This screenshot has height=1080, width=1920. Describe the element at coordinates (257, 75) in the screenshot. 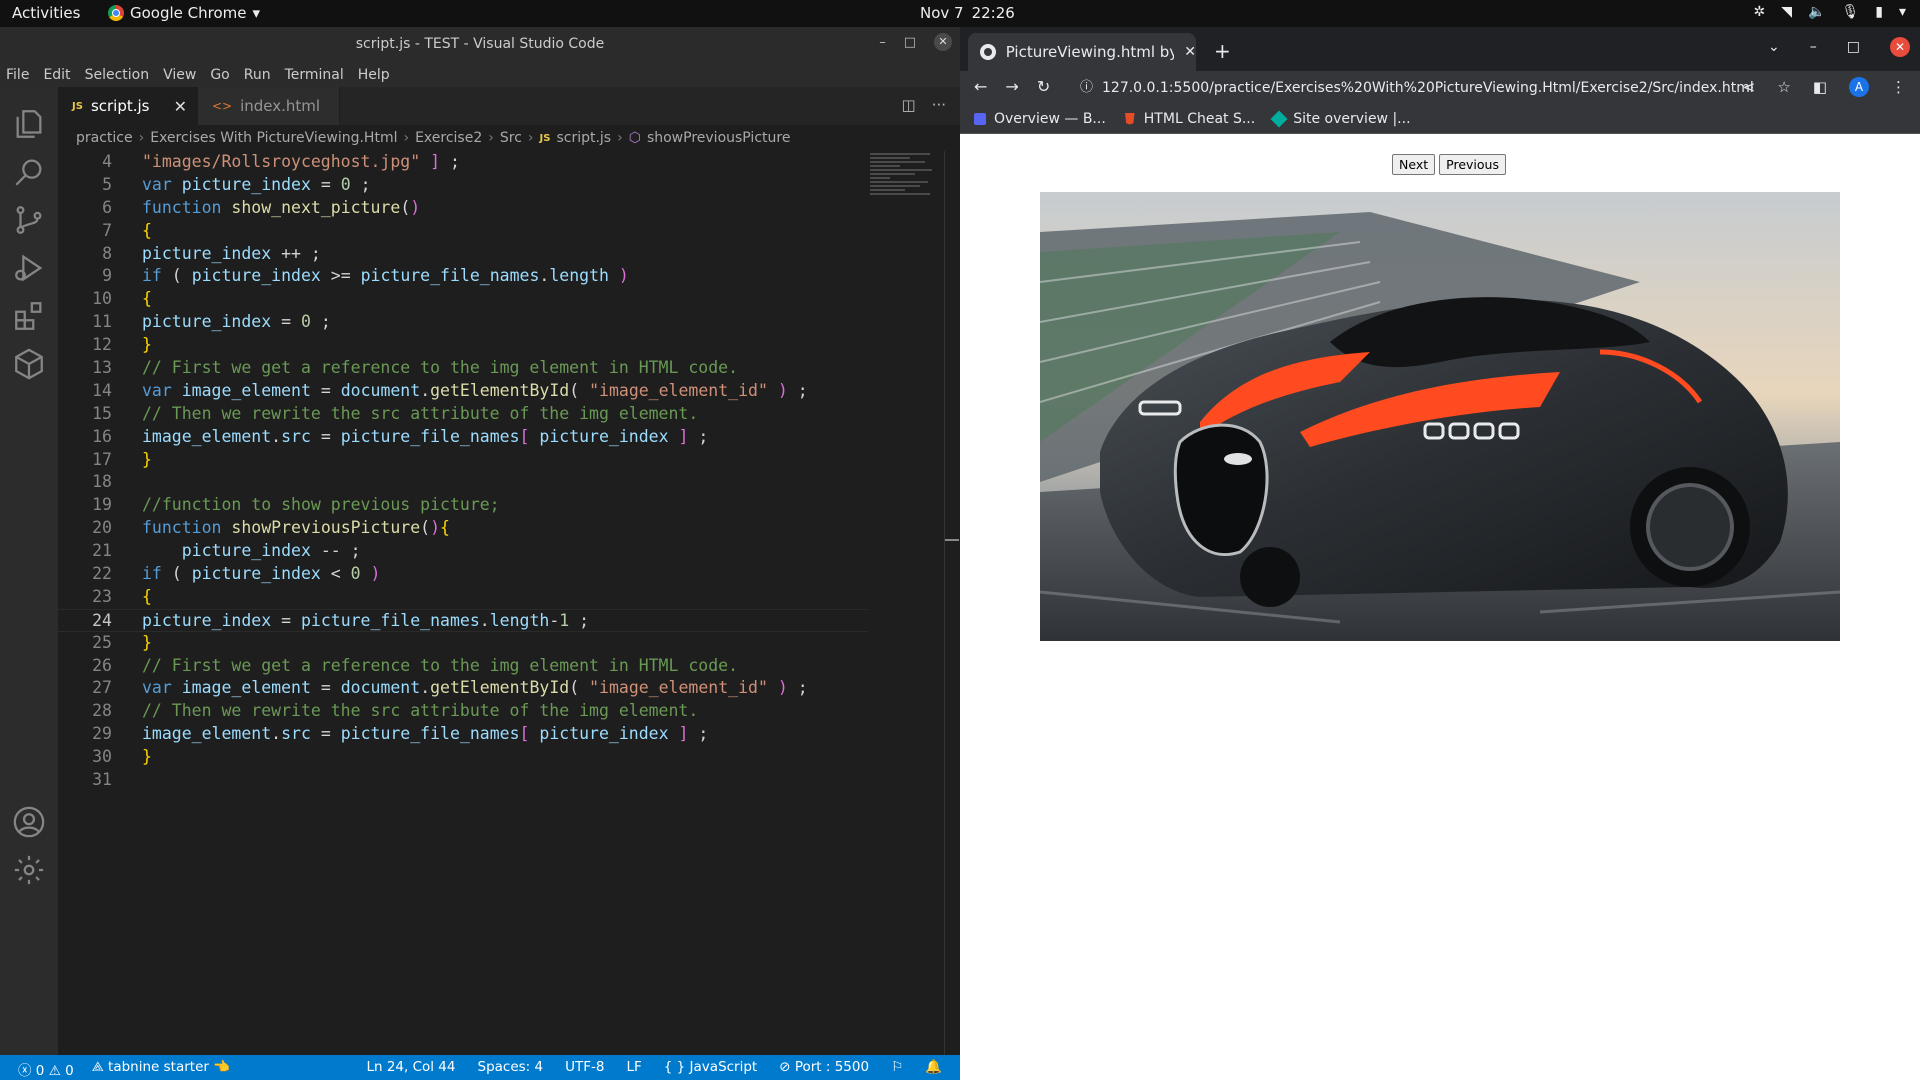

I see `menu-run: Run` at that location.